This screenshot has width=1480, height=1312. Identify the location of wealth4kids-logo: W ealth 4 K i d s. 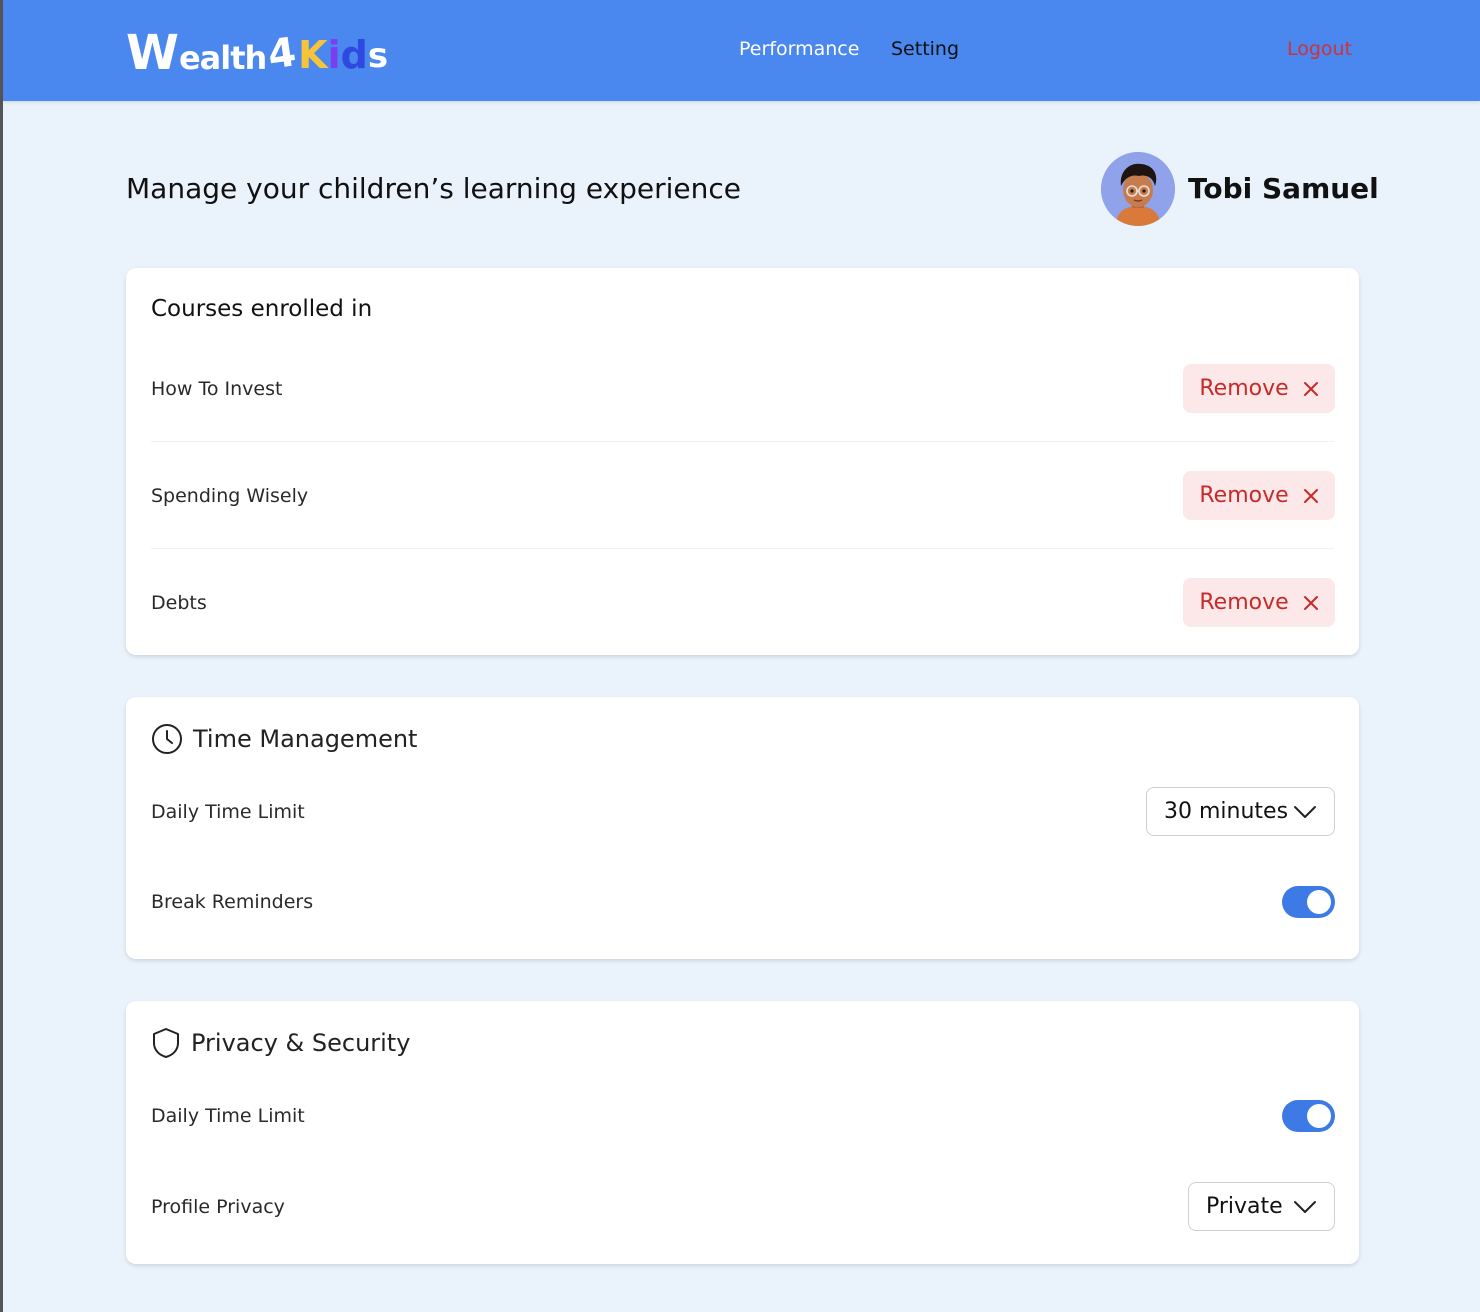
(257, 51).